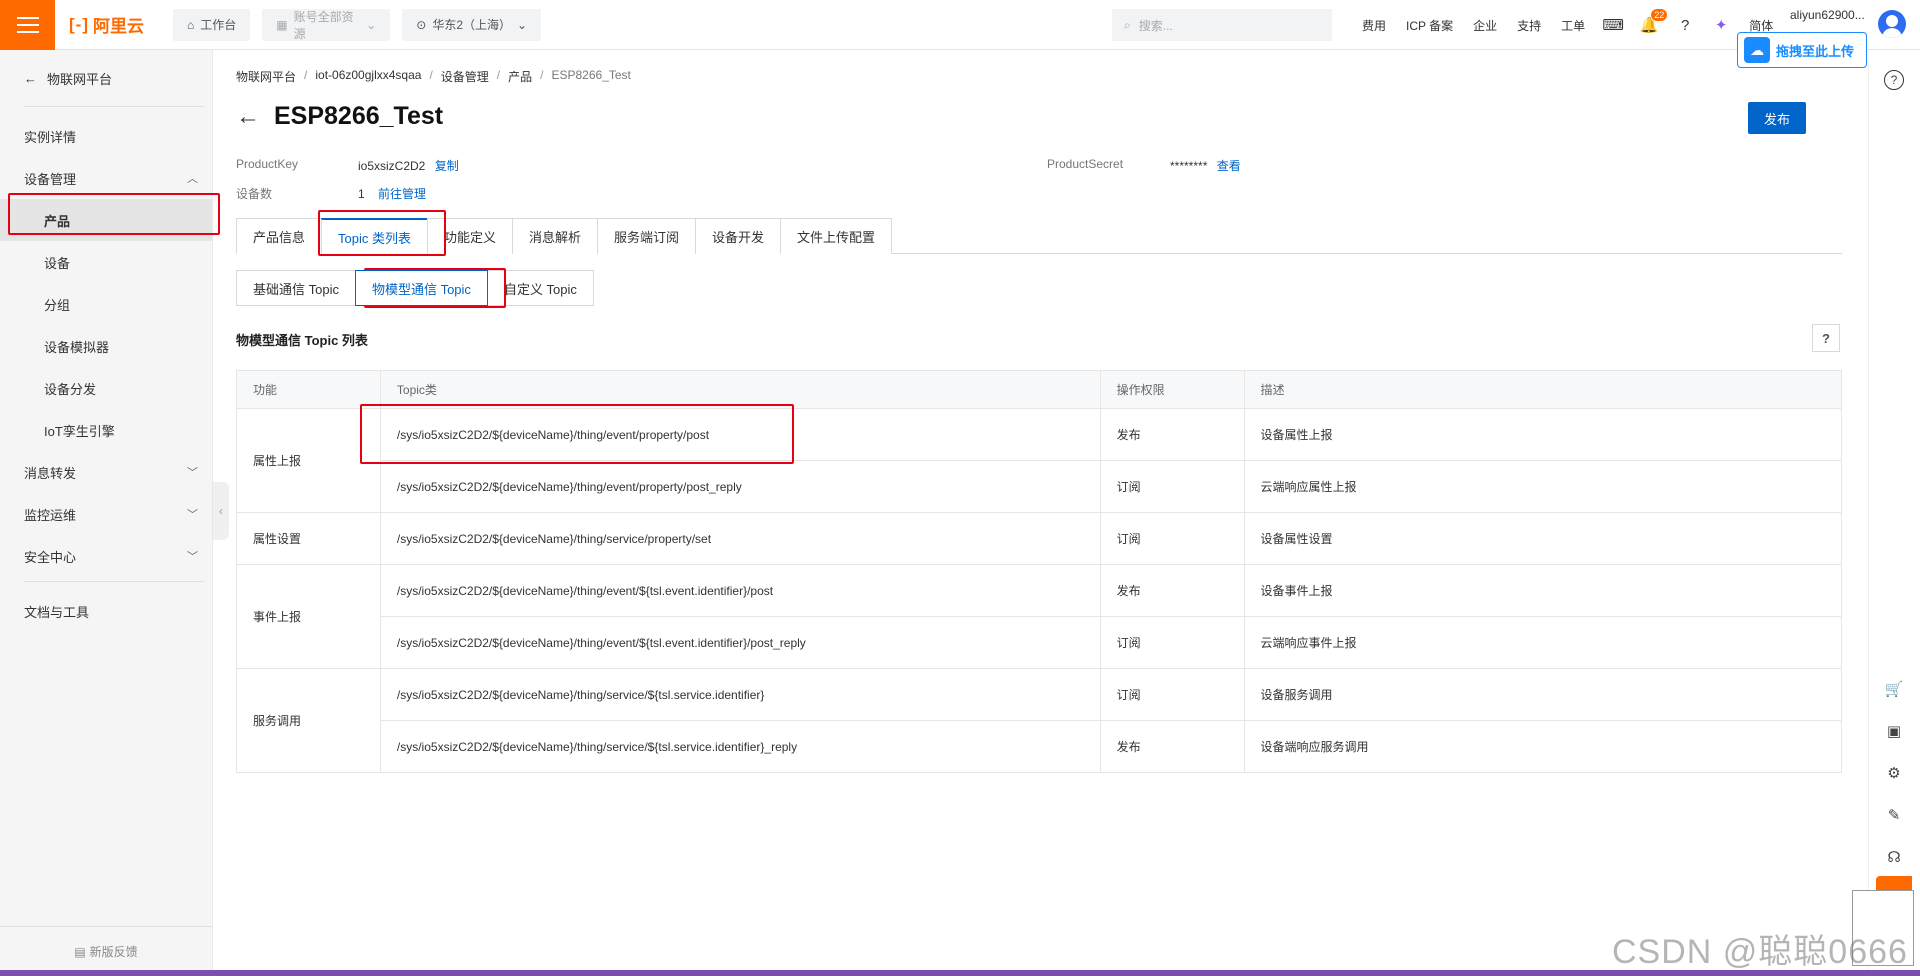  Describe the element at coordinates (1892, 24) in the screenshot. I see `avatar` at that location.